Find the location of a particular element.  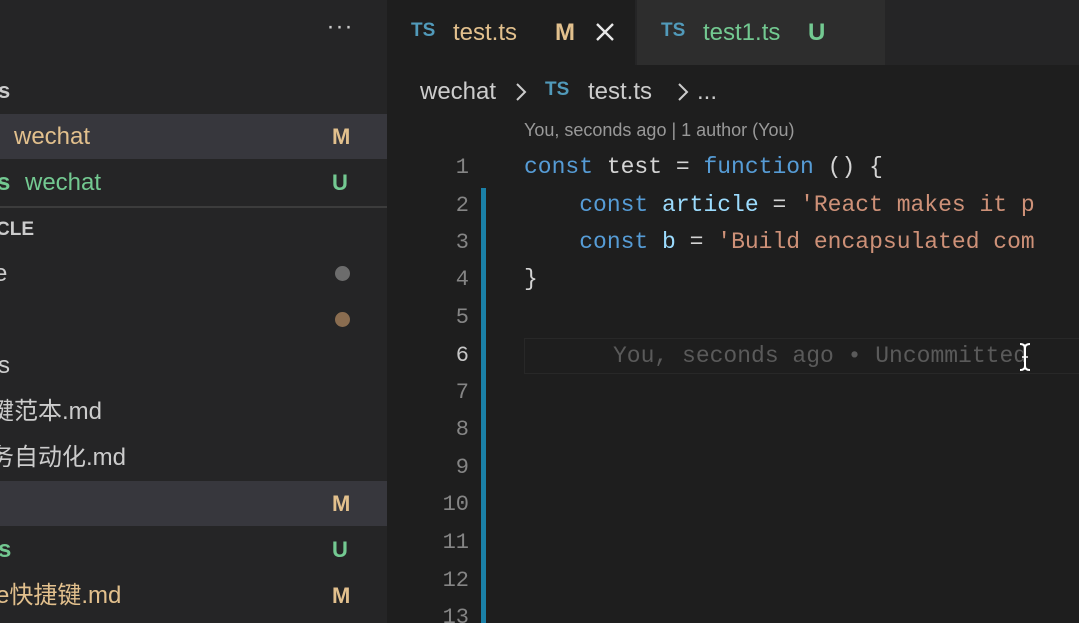

punctuation-token: } is located at coordinates (531, 279).